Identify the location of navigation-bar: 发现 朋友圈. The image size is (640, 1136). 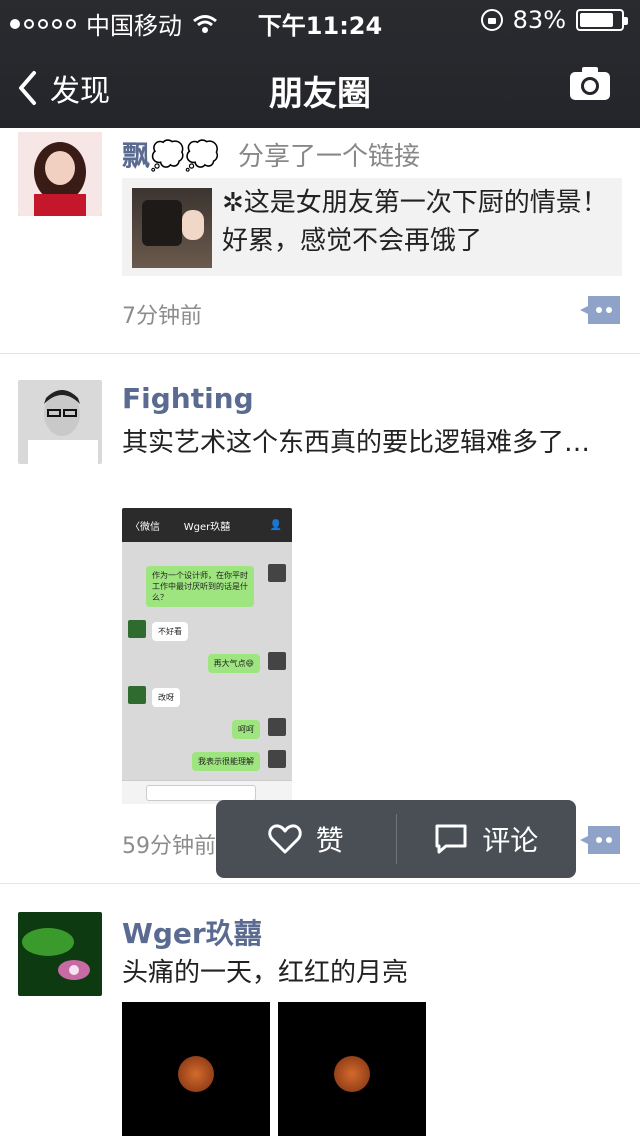
(320, 84).